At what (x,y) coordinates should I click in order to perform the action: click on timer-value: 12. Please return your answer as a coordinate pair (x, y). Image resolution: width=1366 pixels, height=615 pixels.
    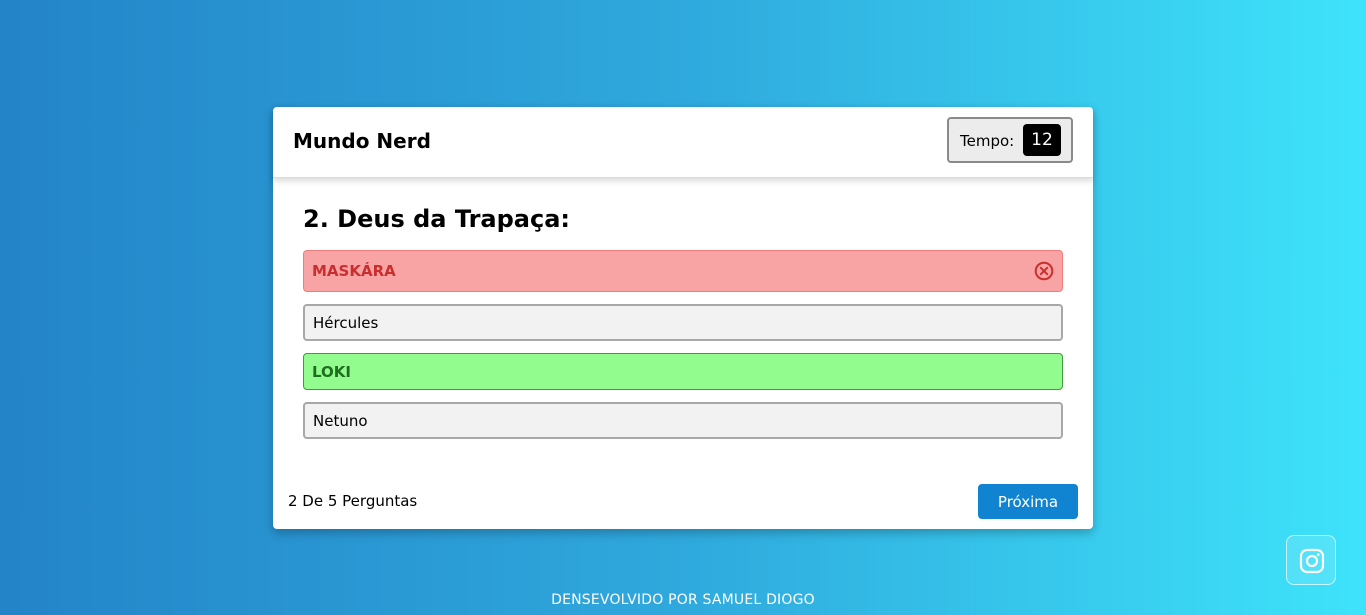
    Looking at the image, I should click on (1042, 140).